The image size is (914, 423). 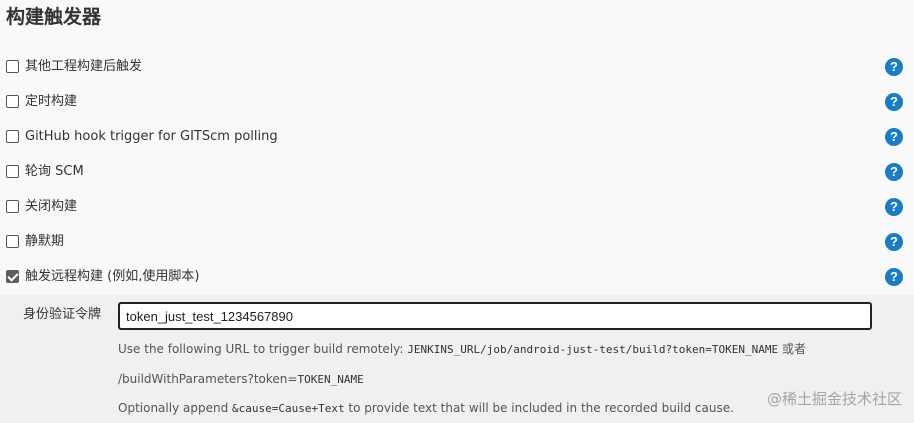 I want to click on help-text: 或者, so click(x=792, y=349).